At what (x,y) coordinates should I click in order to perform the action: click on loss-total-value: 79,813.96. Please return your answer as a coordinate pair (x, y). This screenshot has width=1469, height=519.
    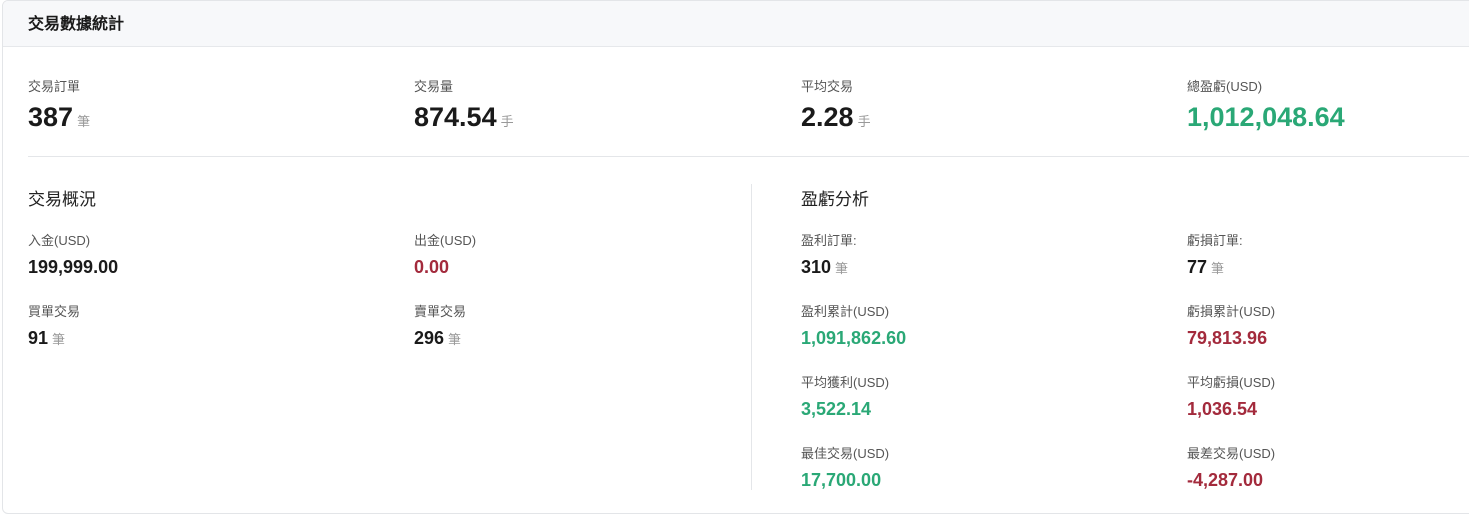
    Looking at the image, I should click on (1227, 338).